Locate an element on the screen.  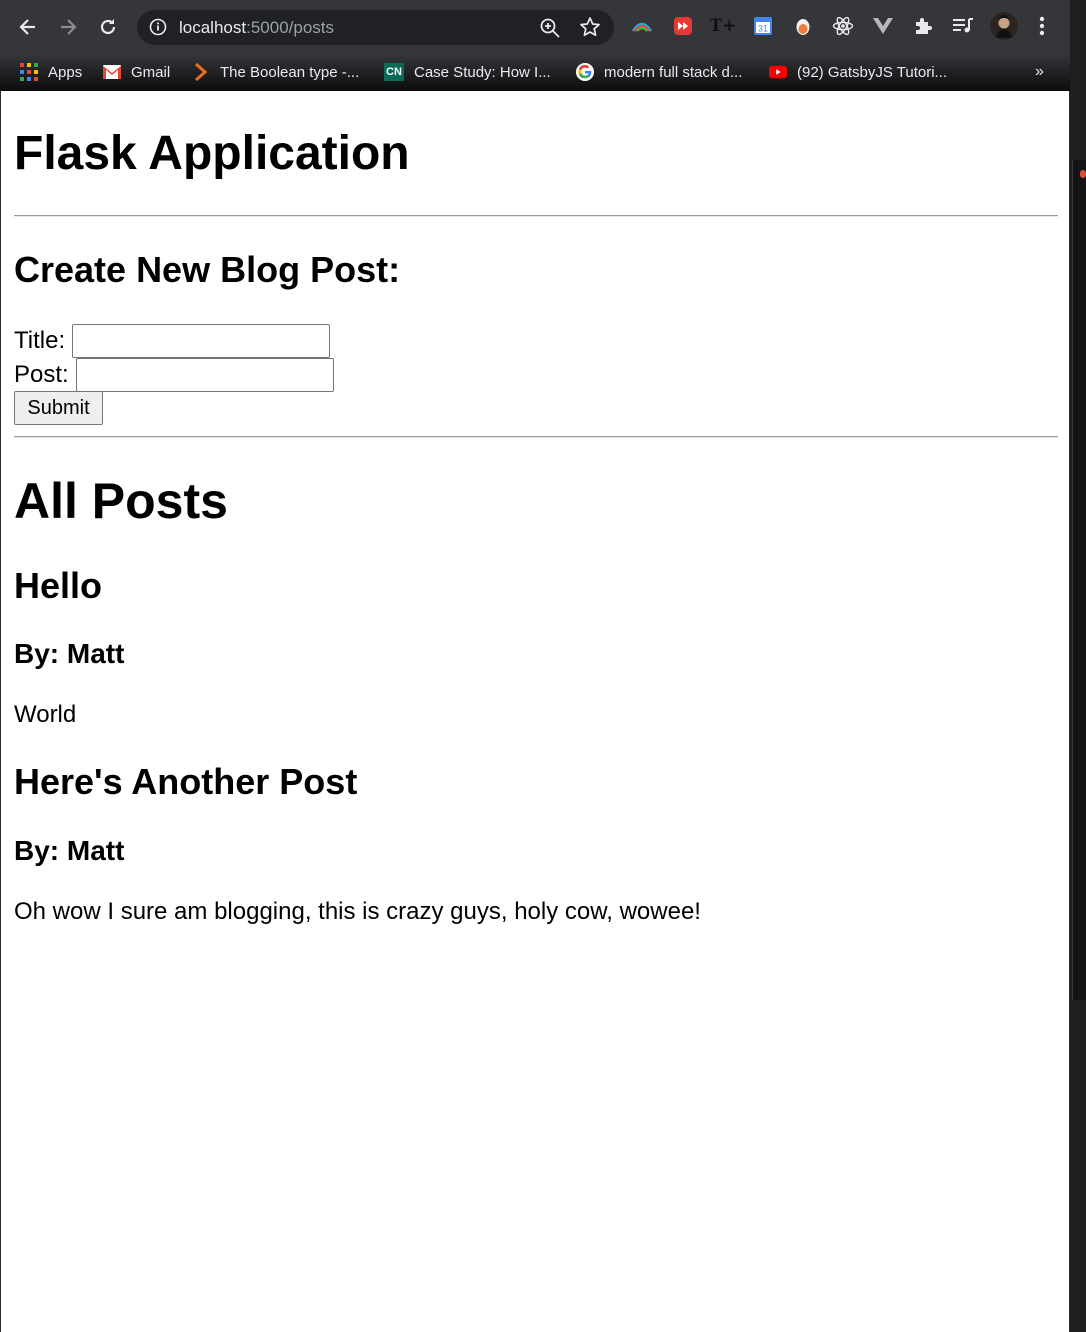
bookmark-label: Apps is located at coordinates (65, 72).